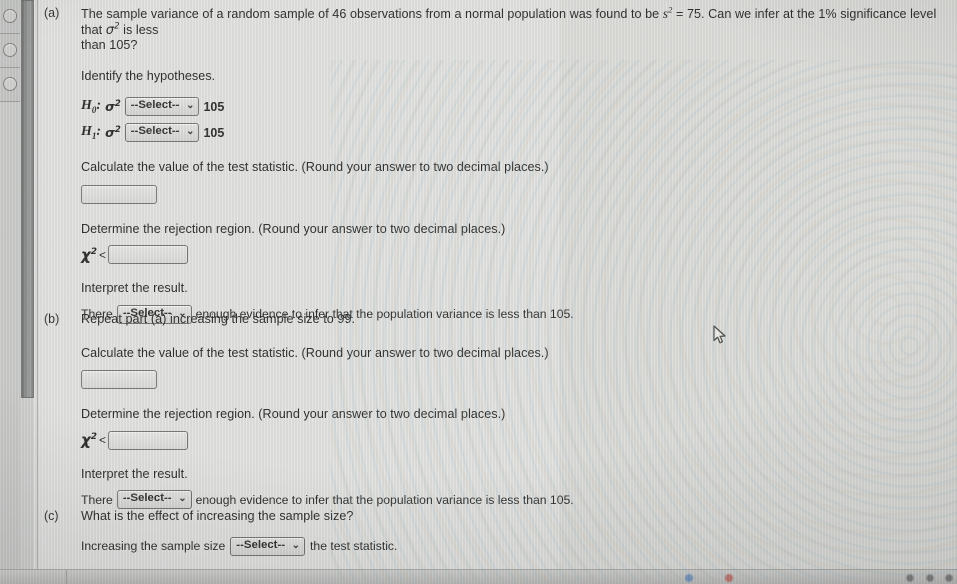 The height and width of the screenshot is (584, 957). Describe the element at coordinates (27, 199) in the screenshot. I see `scrollbar-thumb` at that location.